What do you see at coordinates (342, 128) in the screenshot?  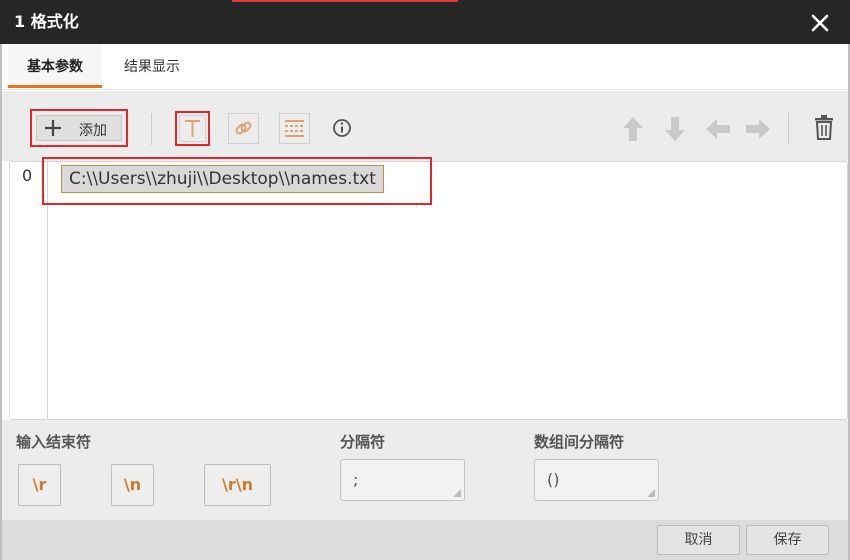 I see `info-icon` at bounding box center [342, 128].